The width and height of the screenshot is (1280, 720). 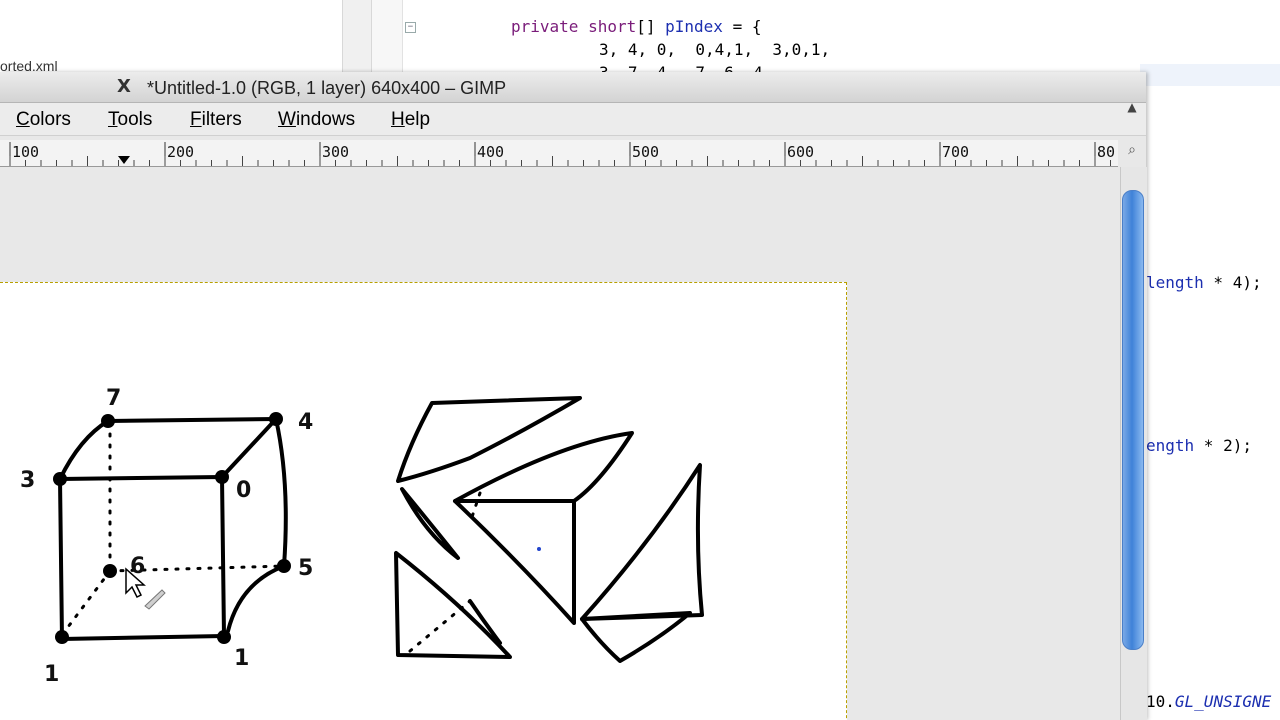 What do you see at coordinates (305, 568) in the screenshot?
I see `vertex-label: 5` at bounding box center [305, 568].